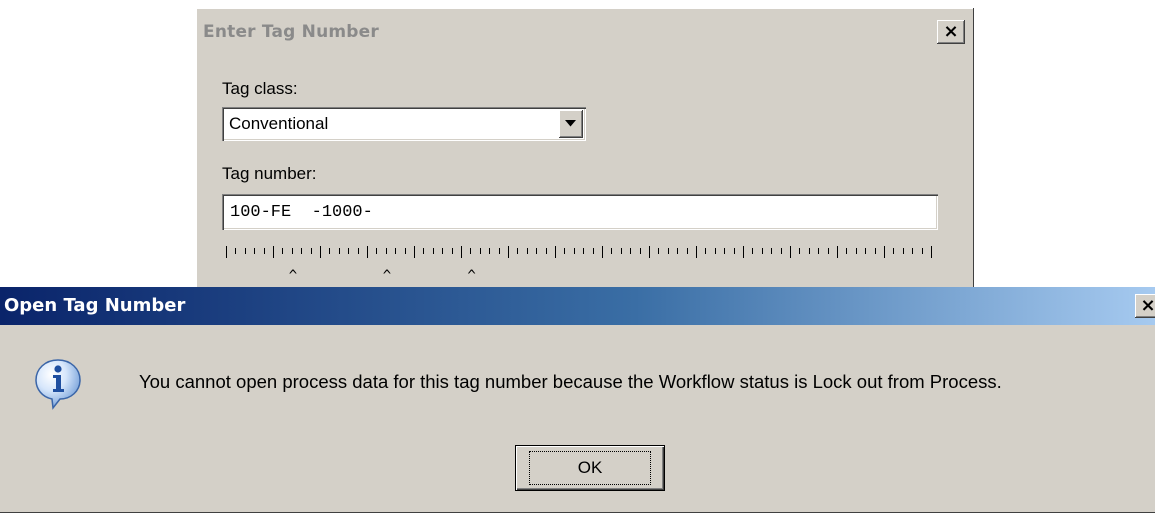 Image resolution: width=1155 pixels, height=513 pixels. I want to click on chevron-down-icon, so click(570, 123).